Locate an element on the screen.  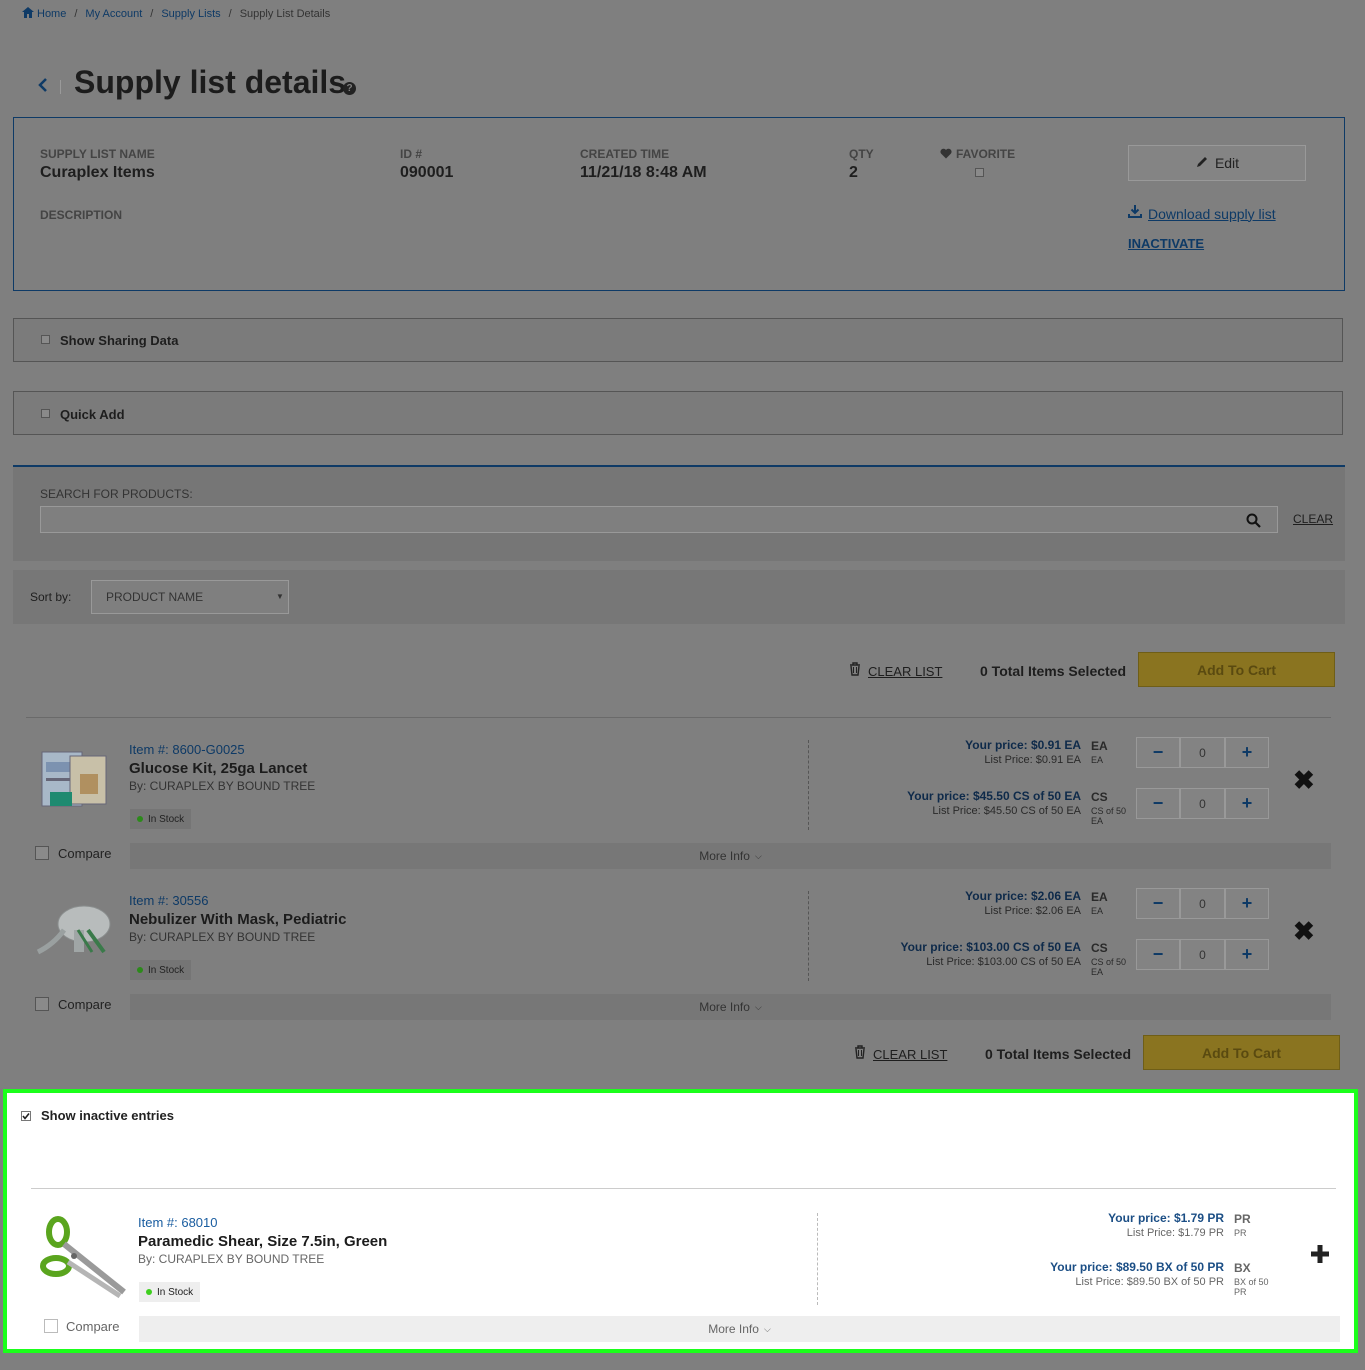
sort-selected-value: PRODUCT NAME is located at coordinates (155, 597).